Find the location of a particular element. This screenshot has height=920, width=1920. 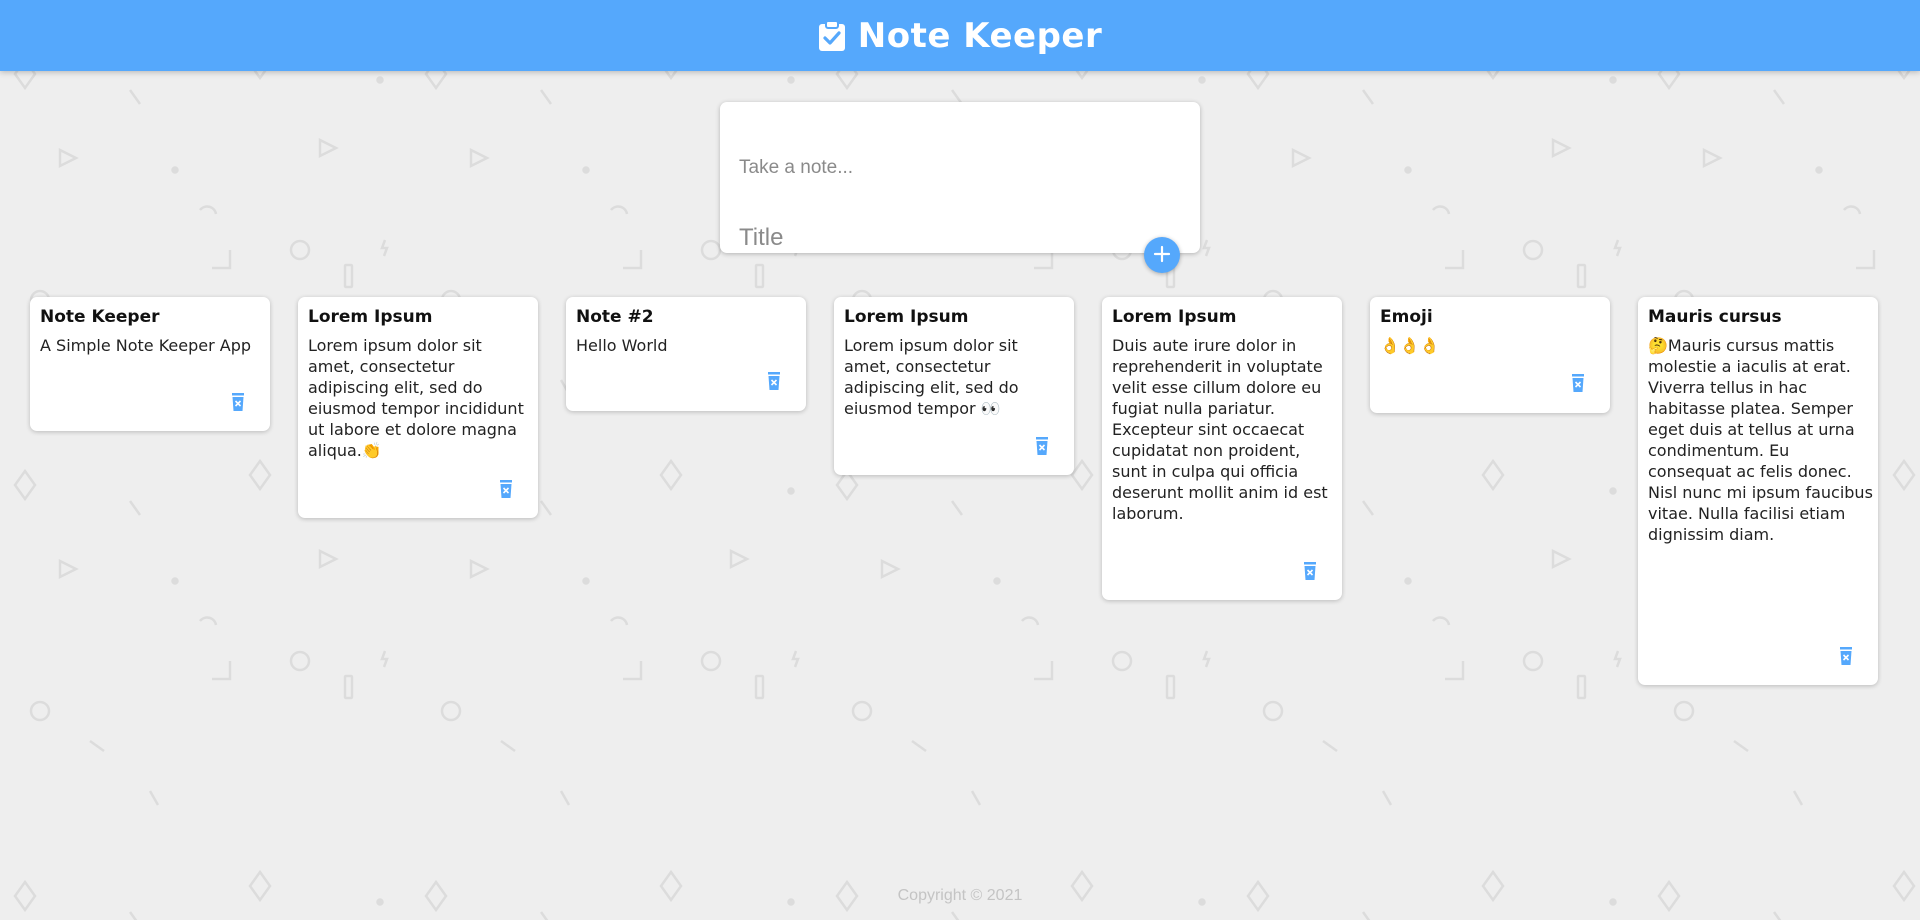

app-title: Note Keeper is located at coordinates (980, 35).